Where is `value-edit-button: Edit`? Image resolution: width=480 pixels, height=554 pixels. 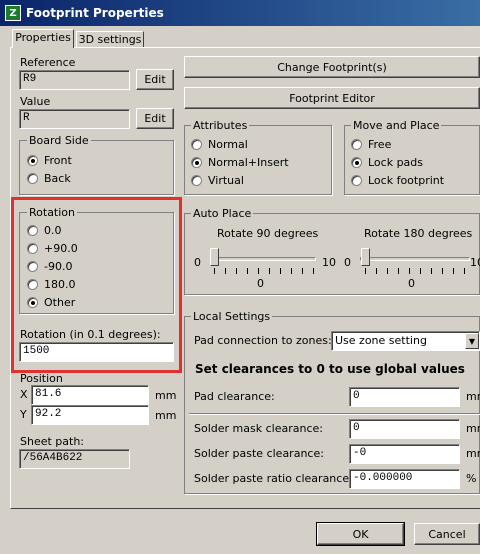
value-edit-button: Edit is located at coordinates (155, 118).